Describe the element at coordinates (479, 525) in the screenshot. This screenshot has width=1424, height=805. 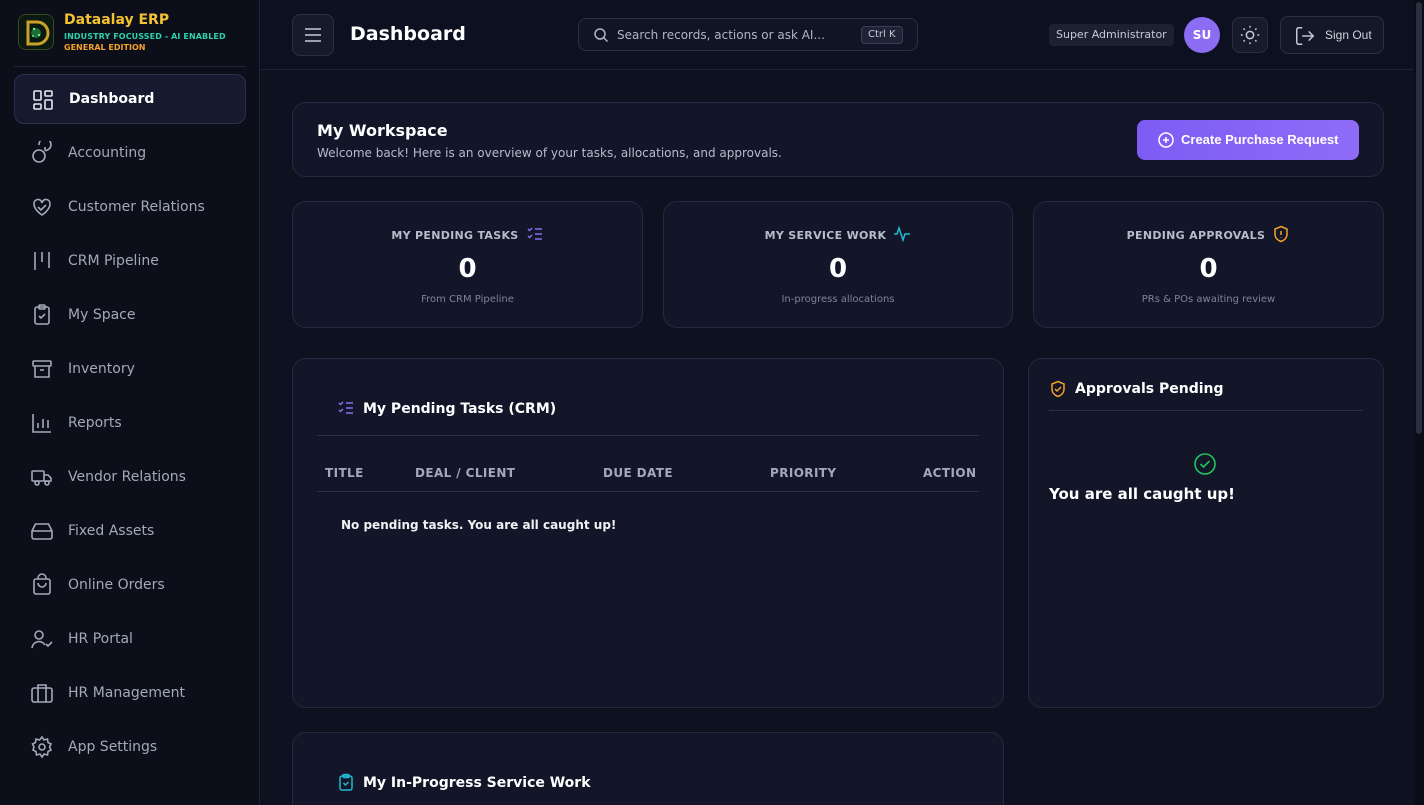
I see `empty-state-message: No pending tasks. You are all caught up!` at that location.